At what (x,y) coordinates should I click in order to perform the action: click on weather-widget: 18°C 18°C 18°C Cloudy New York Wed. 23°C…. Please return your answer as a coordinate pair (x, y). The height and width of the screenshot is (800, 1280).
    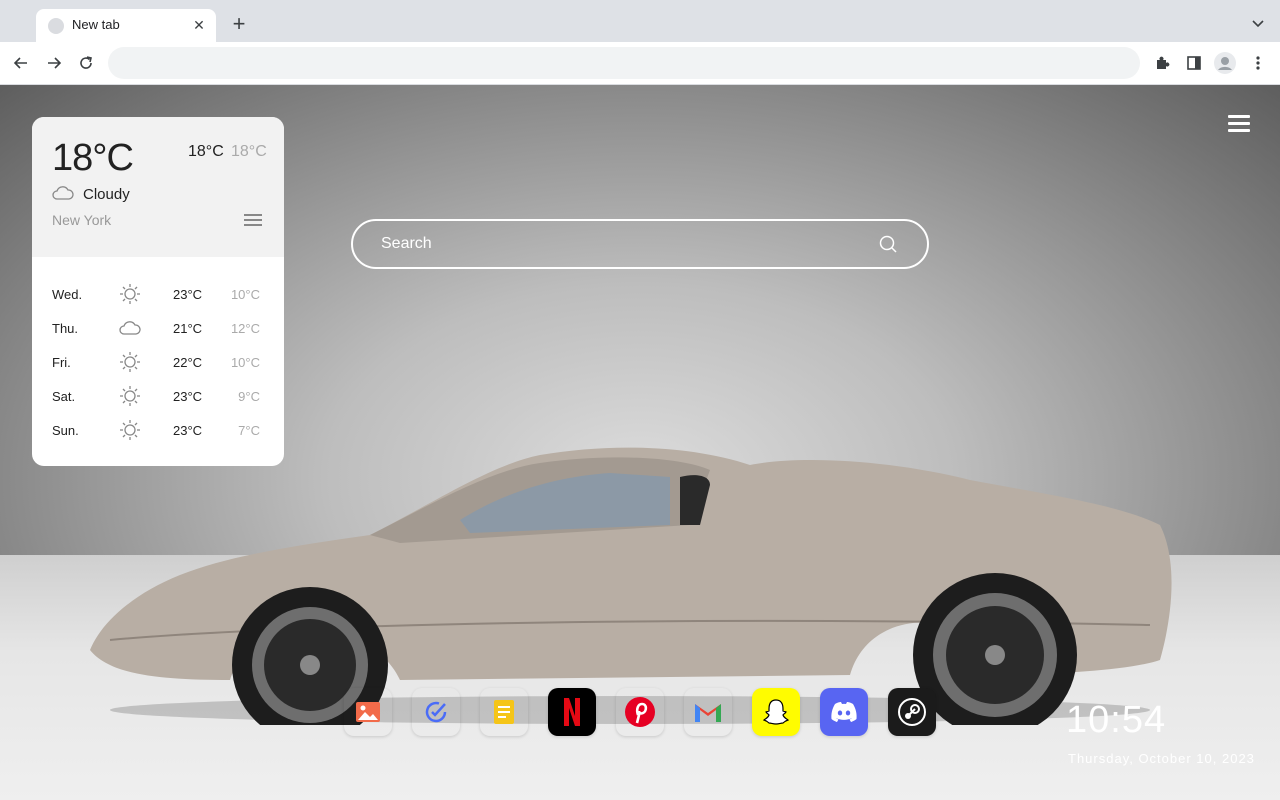
    Looking at the image, I should click on (158, 291).